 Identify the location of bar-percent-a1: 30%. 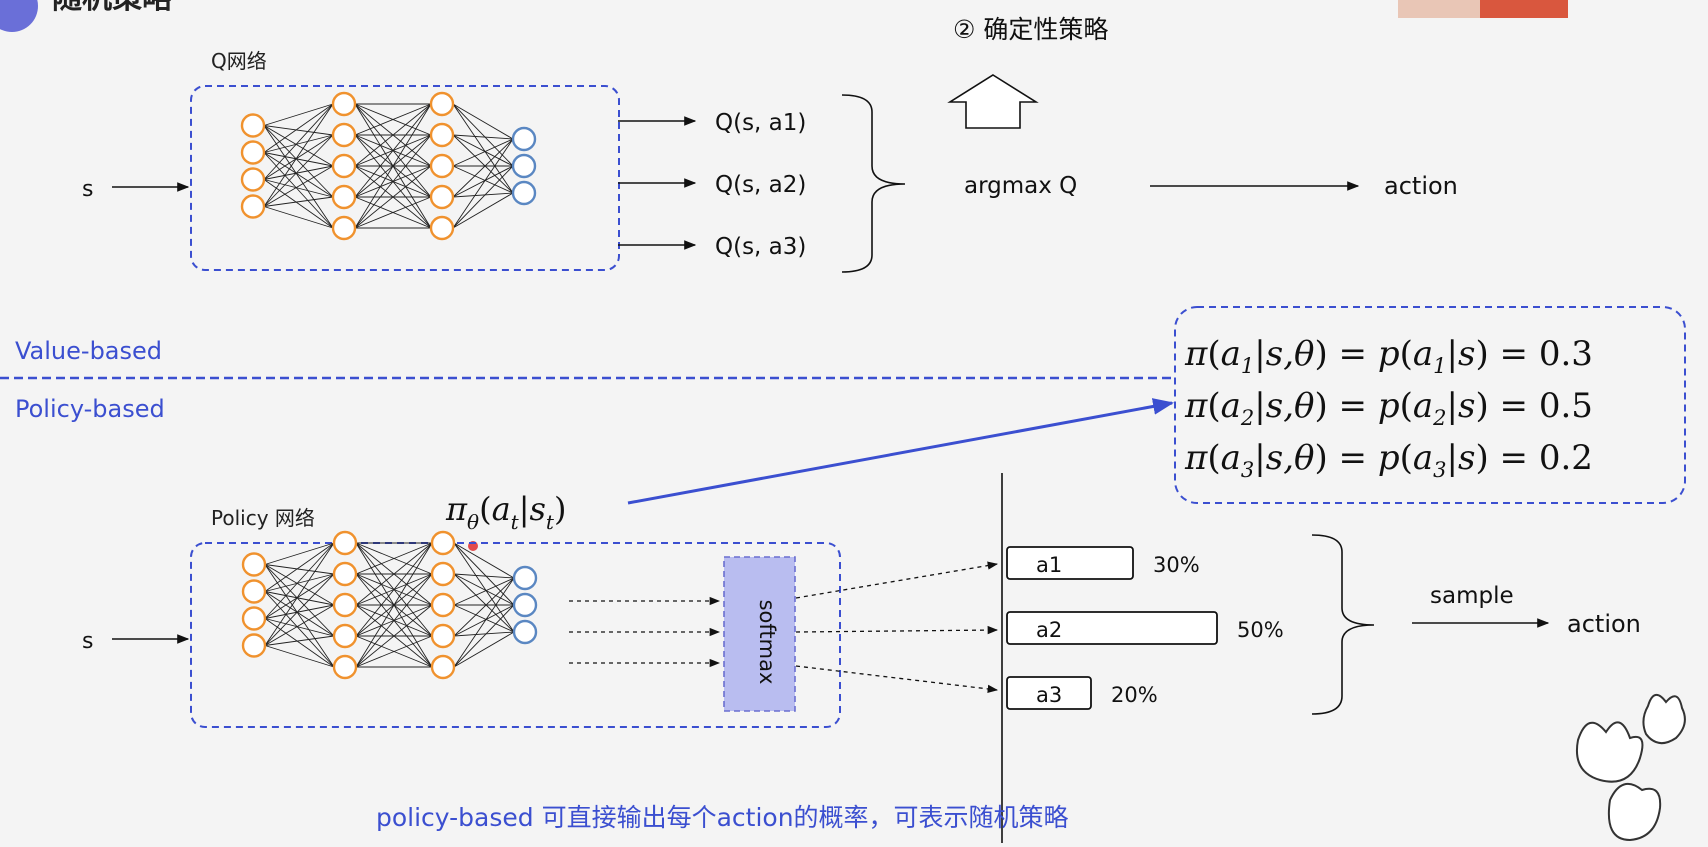
(1176, 565).